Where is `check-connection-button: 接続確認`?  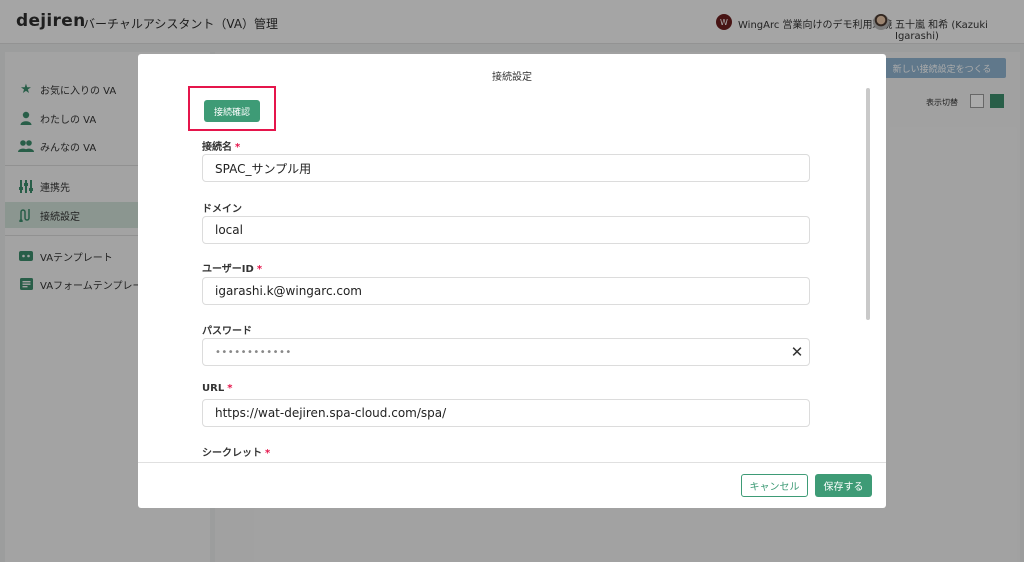
check-connection-button: 接続確認 is located at coordinates (232, 111).